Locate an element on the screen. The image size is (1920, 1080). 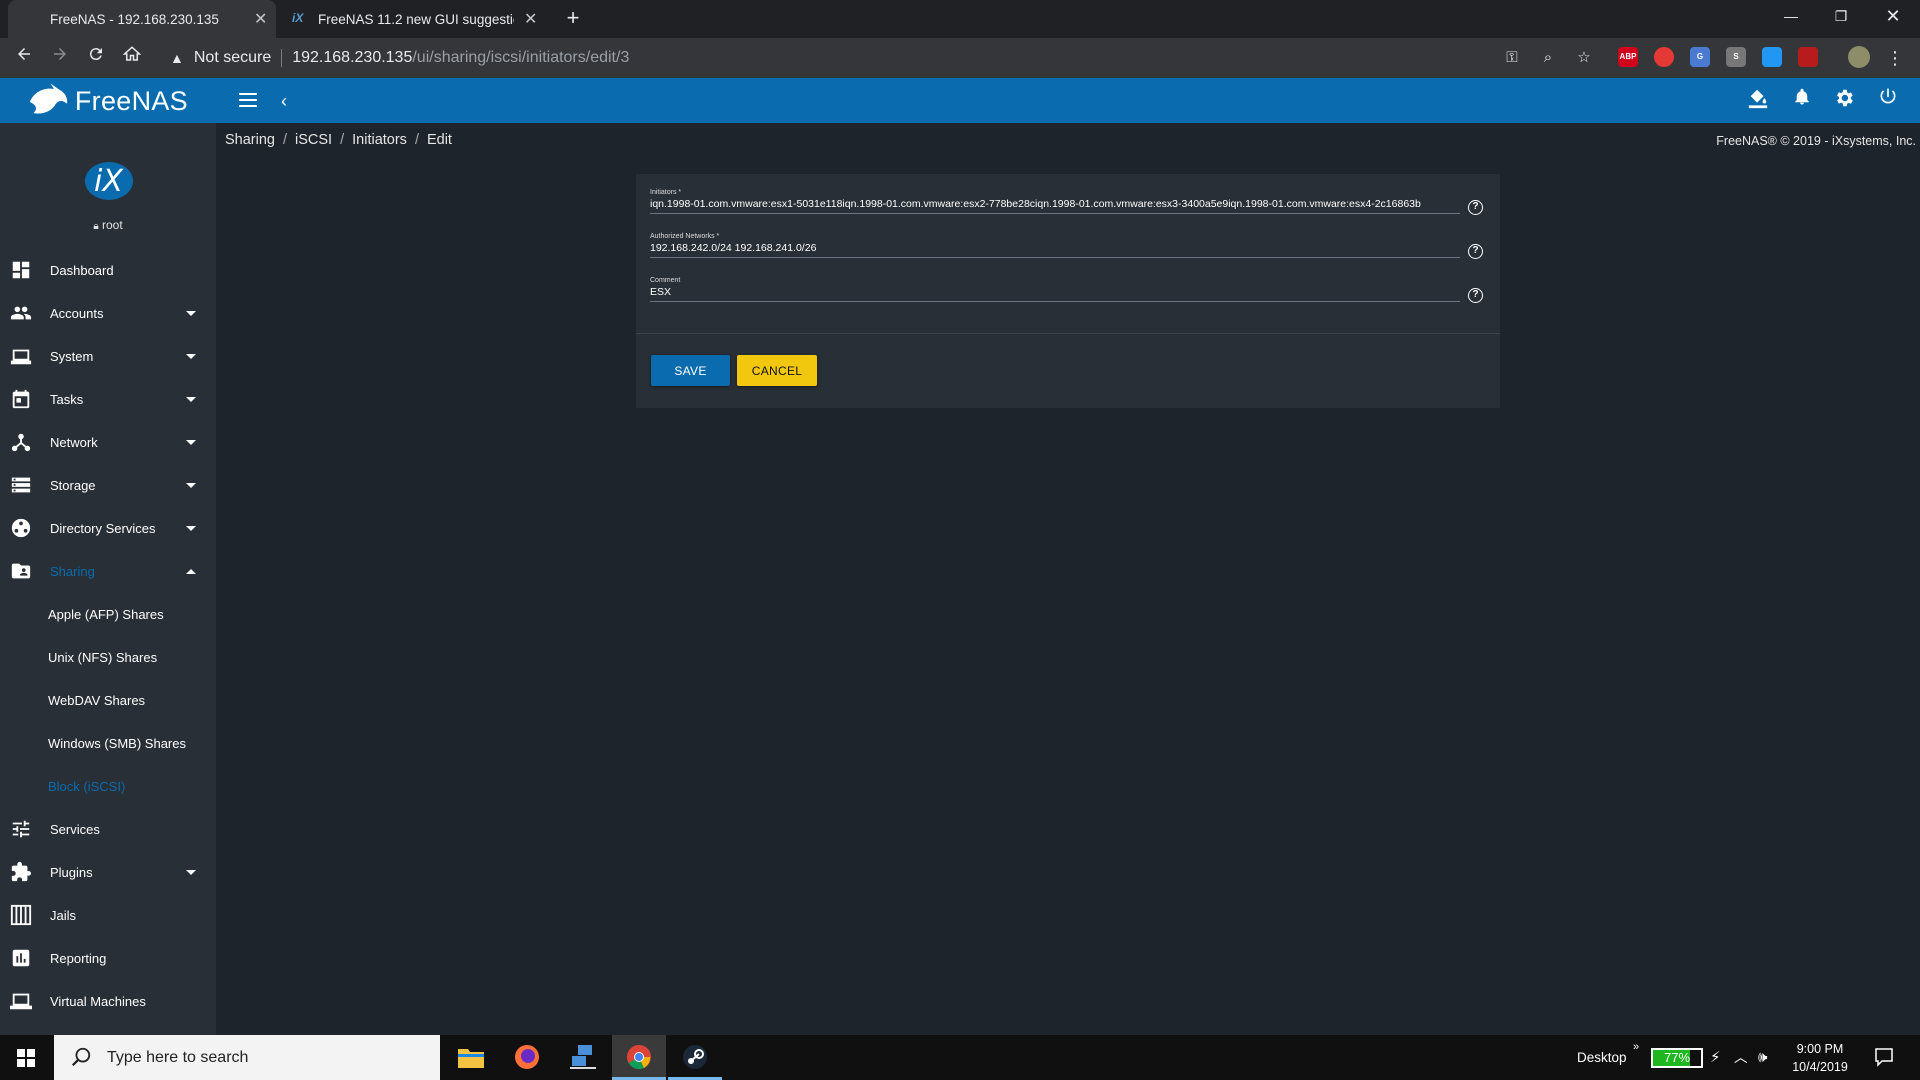
people-icon is located at coordinates (21, 313).